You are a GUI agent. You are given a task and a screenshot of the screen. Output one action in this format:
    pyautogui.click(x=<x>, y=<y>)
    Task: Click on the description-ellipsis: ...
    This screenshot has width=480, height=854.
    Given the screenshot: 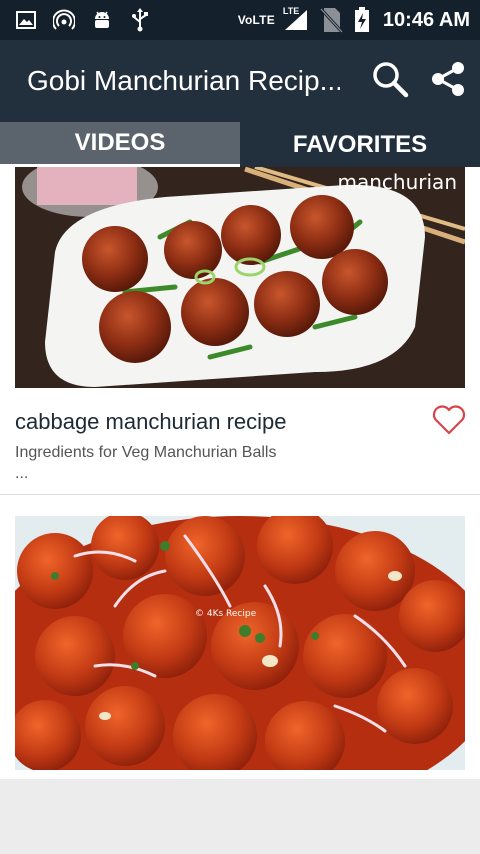 What is the action you would take?
    pyautogui.click(x=22, y=473)
    